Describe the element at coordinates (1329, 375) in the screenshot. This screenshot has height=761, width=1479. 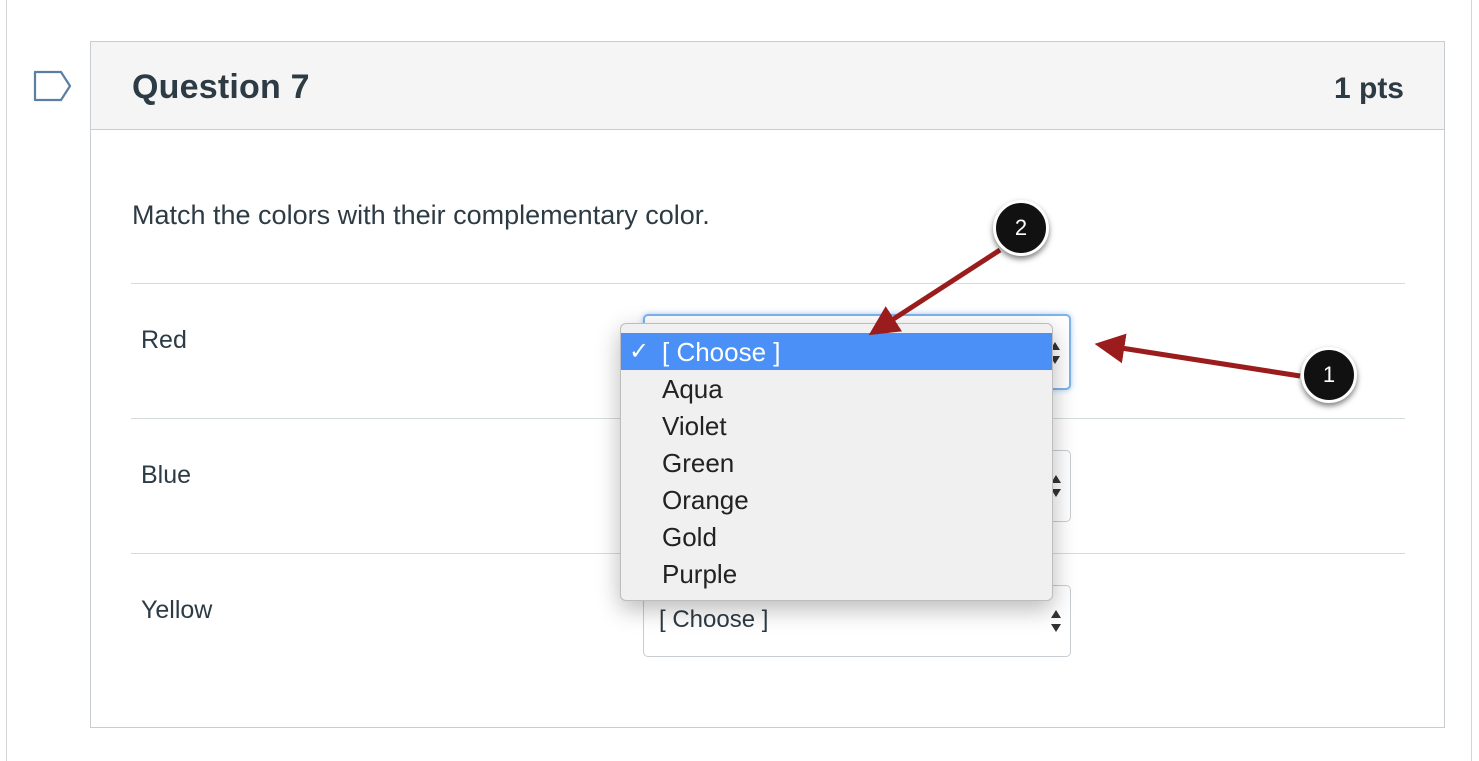
I see `callout-1: 1` at that location.